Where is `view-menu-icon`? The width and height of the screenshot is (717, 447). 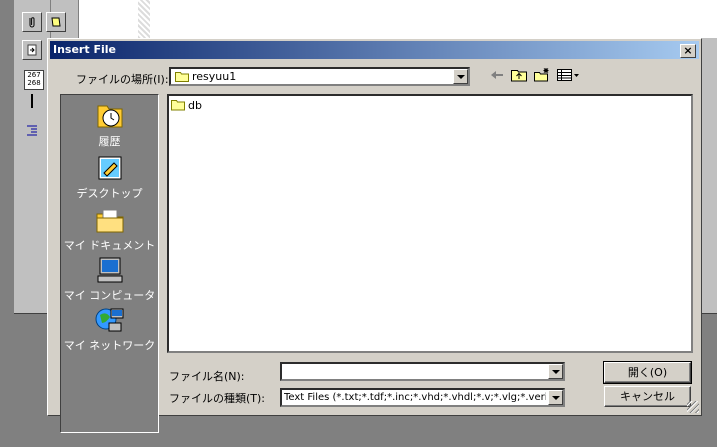 view-menu-icon is located at coordinates (569, 75).